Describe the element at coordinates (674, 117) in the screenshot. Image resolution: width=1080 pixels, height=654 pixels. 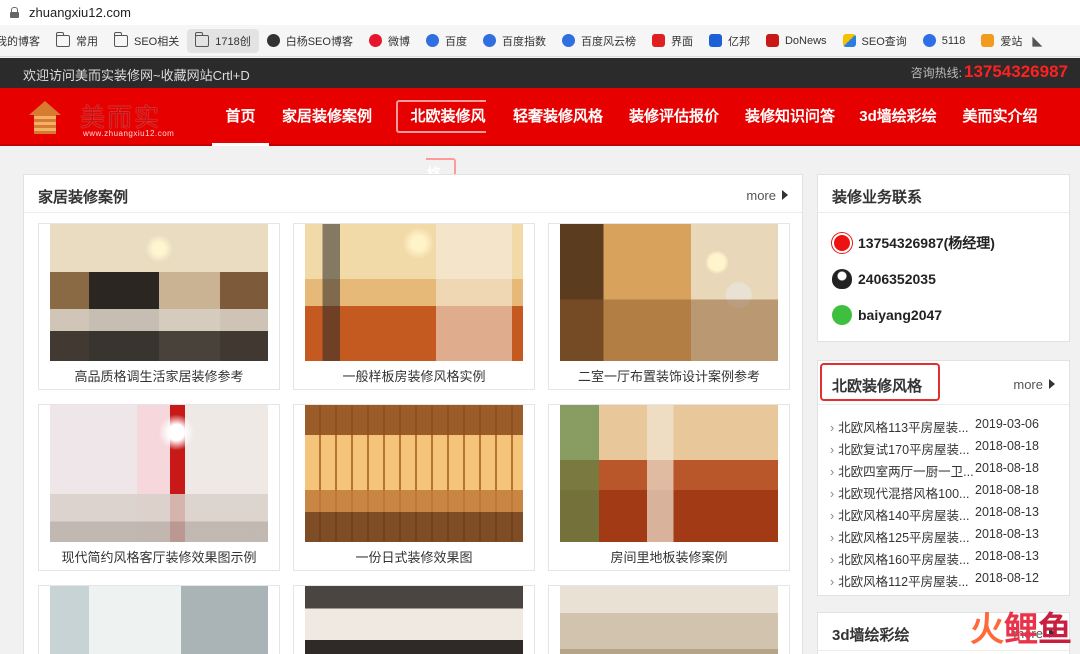
I see `nav-quote: 装修评估报价` at that location.